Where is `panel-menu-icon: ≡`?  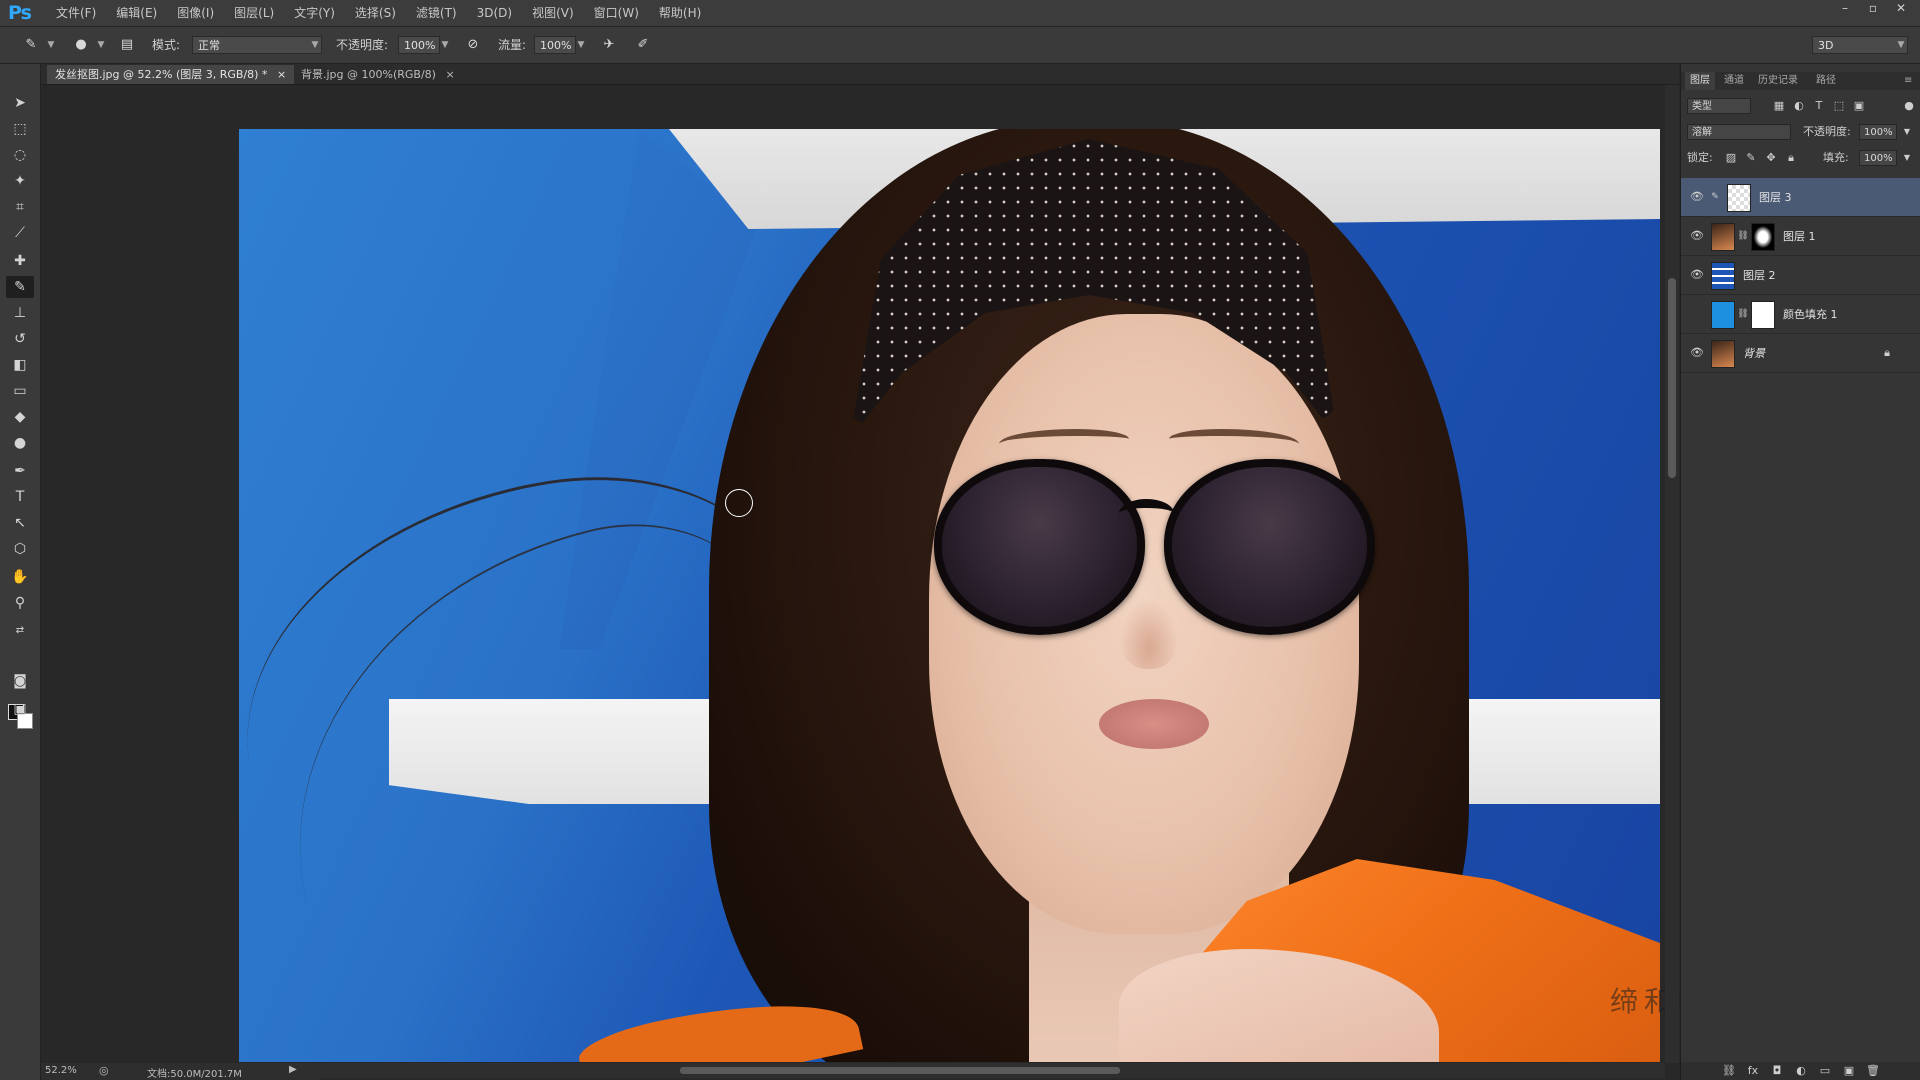
panel-menu-icon: ≡ is located at coordinates (1908, 81).